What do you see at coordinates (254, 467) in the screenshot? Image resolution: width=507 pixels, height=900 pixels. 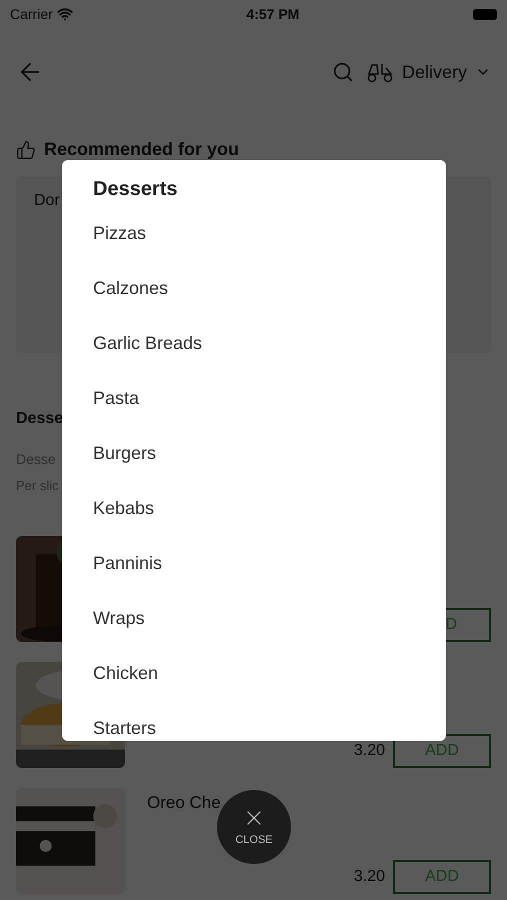 I see `menu-item: Burgers` at bounding box center [254, 467].